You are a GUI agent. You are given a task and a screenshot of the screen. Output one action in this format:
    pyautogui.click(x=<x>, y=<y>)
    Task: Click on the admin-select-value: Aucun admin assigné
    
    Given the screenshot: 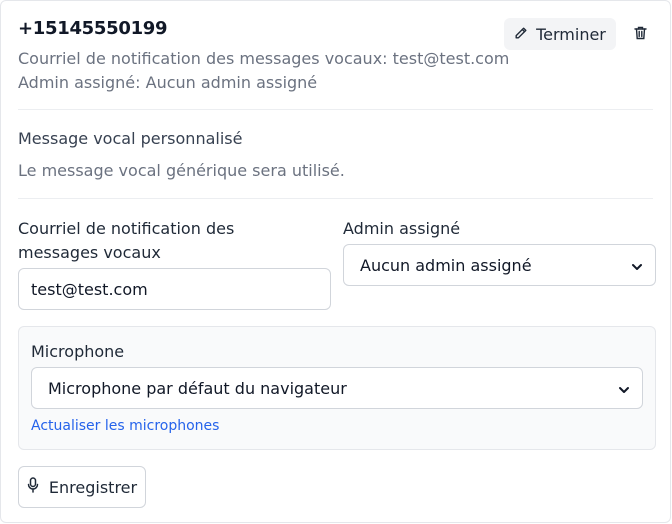 What is the action you would take?
    pyautogui.click(x=446, y=265)
    